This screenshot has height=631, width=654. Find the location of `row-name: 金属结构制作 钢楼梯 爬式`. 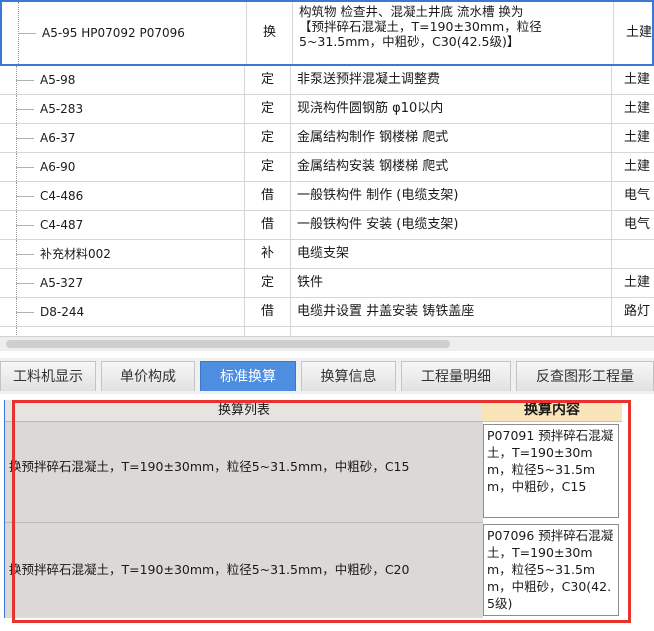

row-name: 金属结构制作 钢楼梯 爬式 is located at coordinates (451, 138).